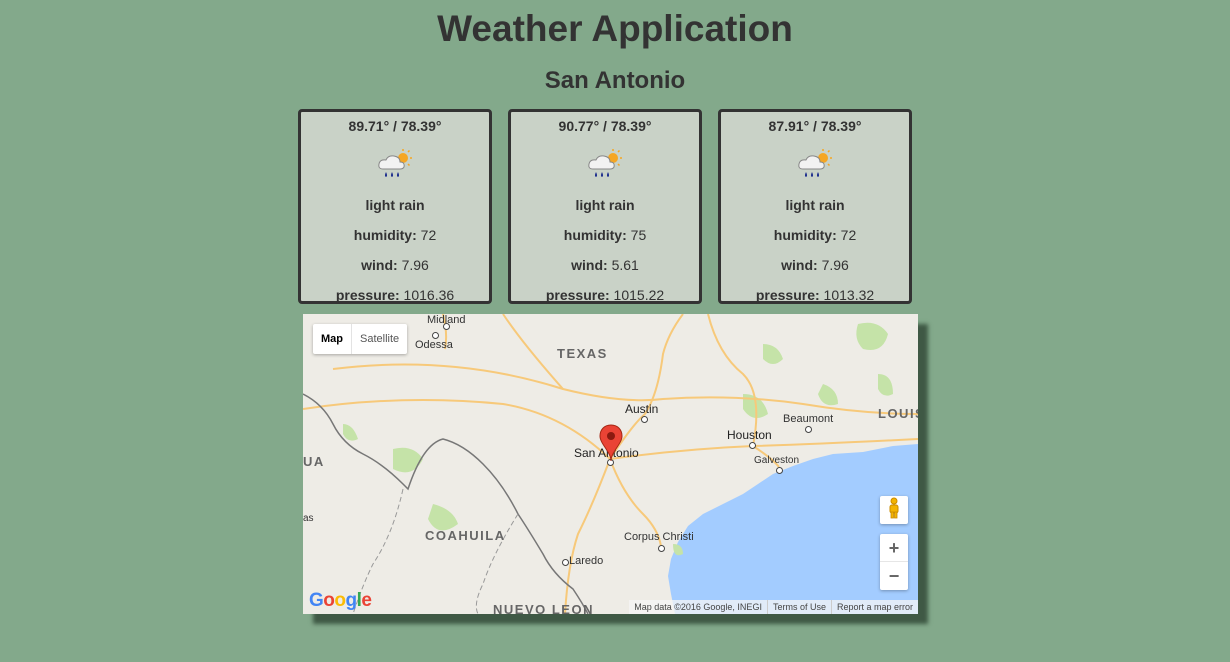 Image resolution: width=1230 pixels, height=662 pixels. What do you see at coordinates (749, 435) in the screenshot?
I see `map-label-houston: Houston` at bounding box center [749, 435].